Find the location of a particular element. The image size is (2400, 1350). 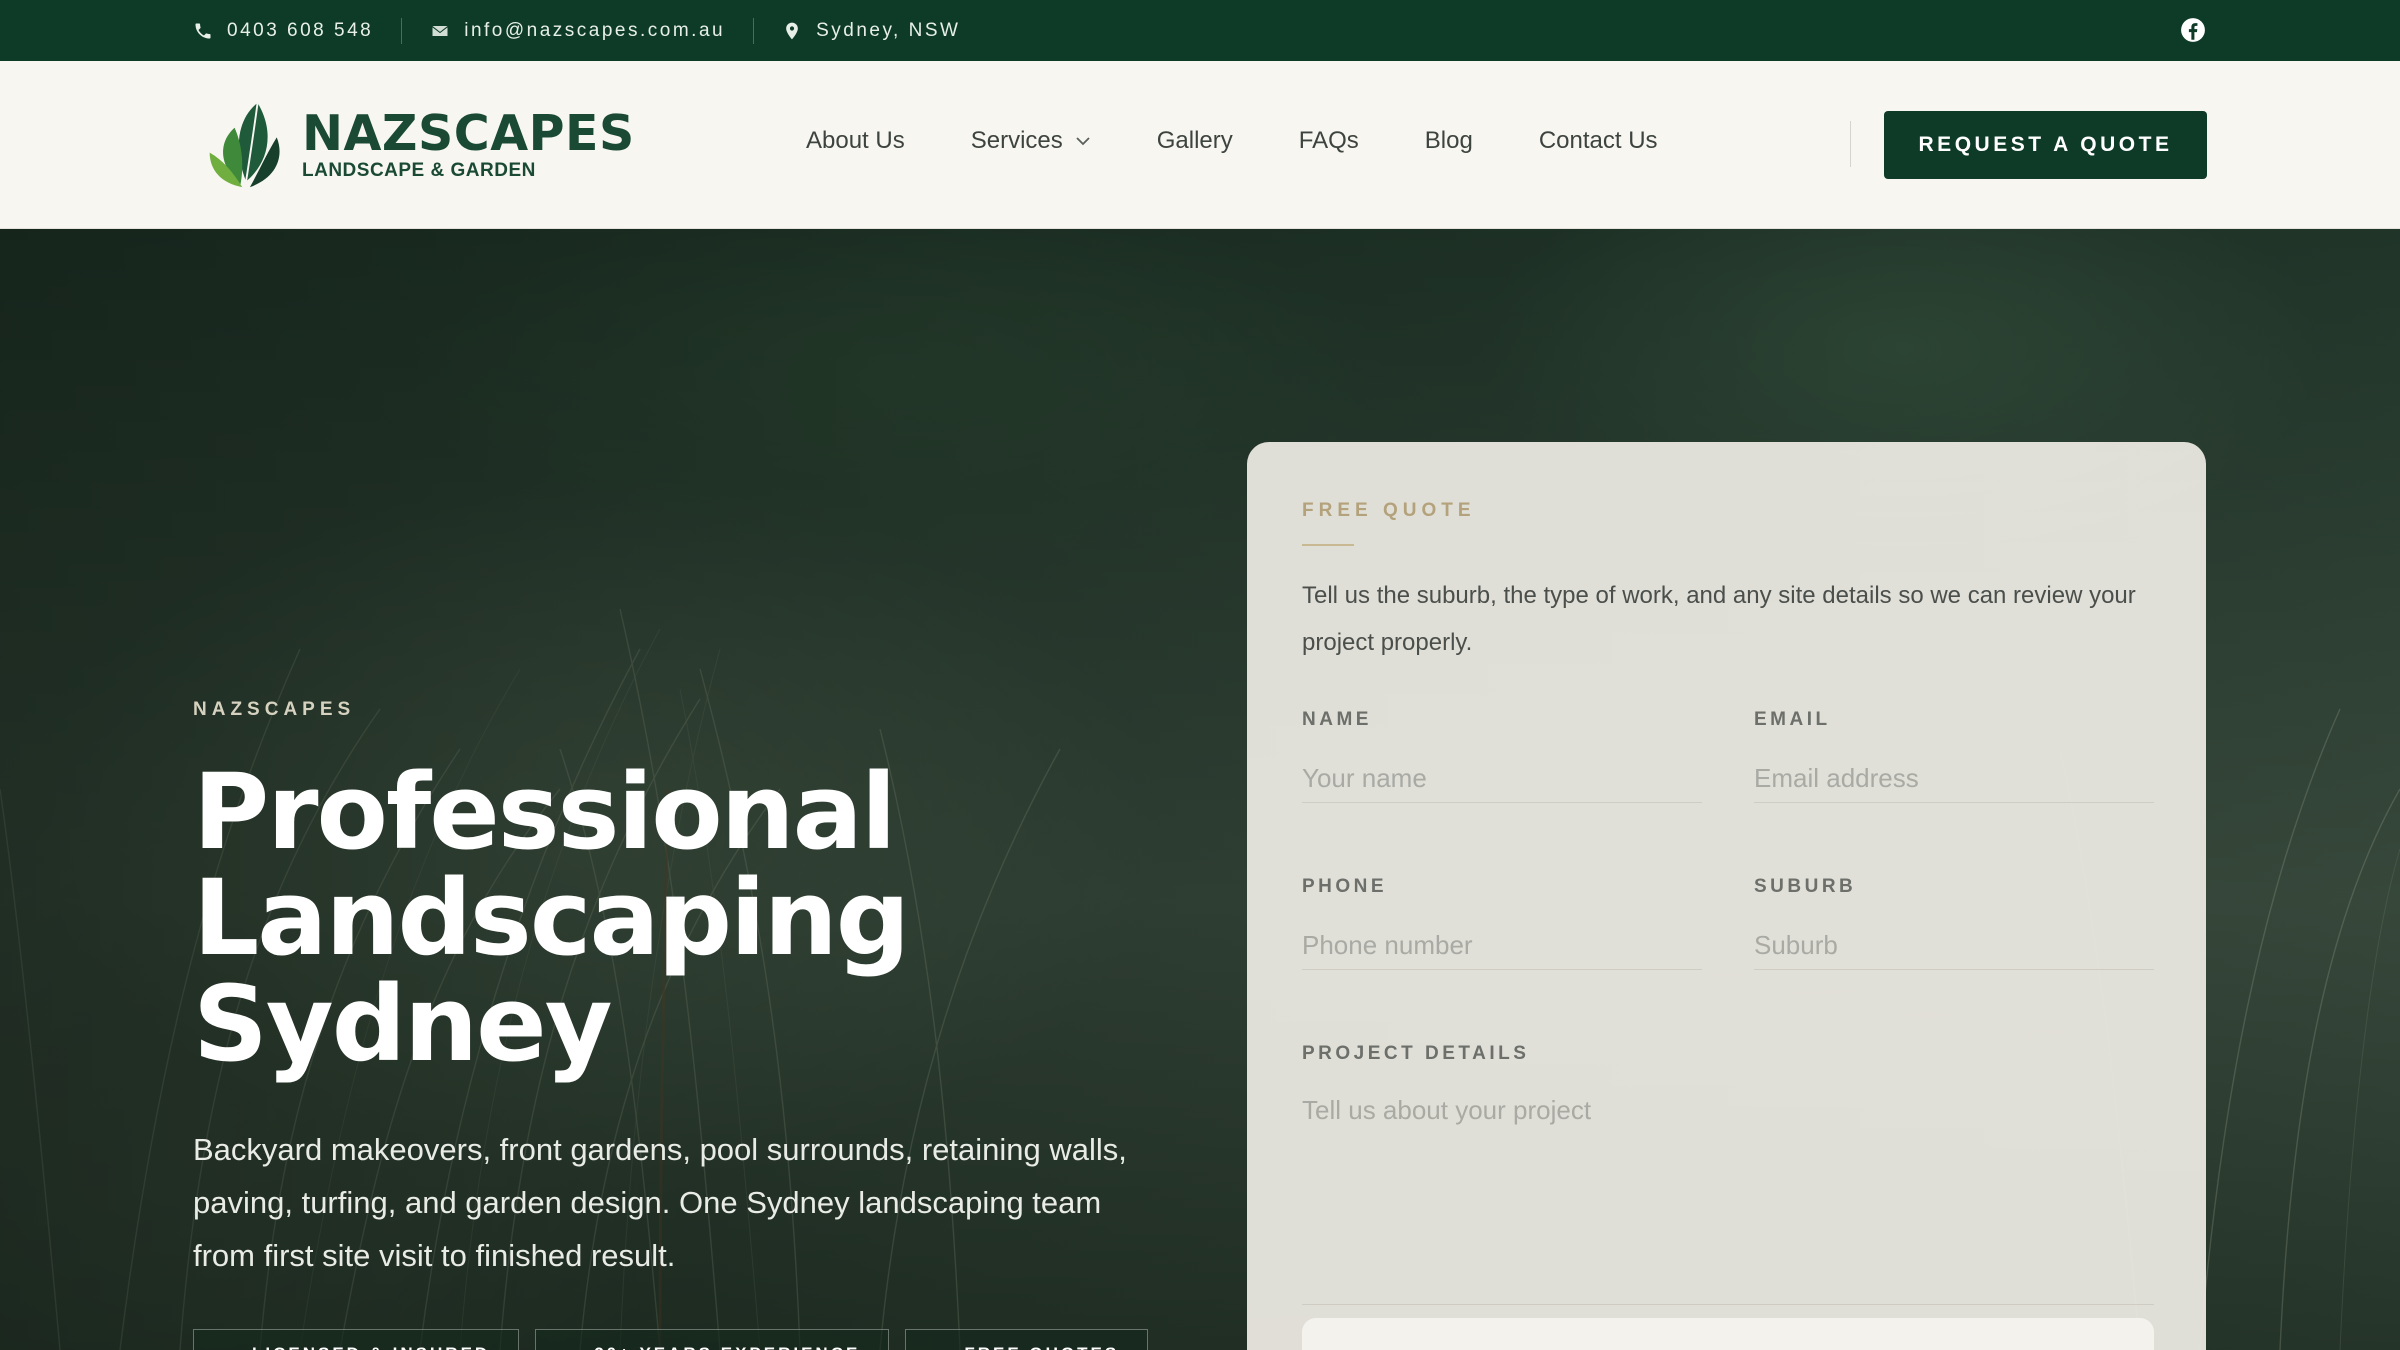

suburb-input is located at coordinates (1954, 946).